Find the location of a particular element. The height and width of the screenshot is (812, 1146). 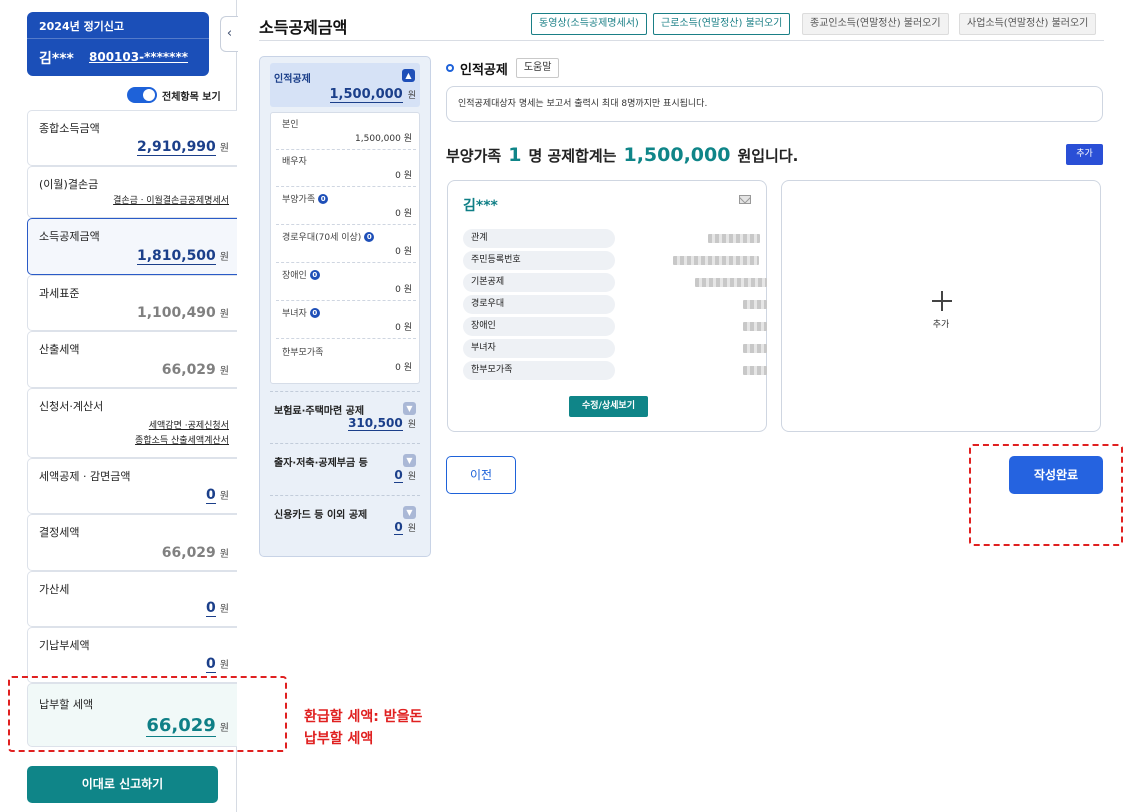

sidebar-item-value: 2,910,990 is located at coordinates (176, 148).